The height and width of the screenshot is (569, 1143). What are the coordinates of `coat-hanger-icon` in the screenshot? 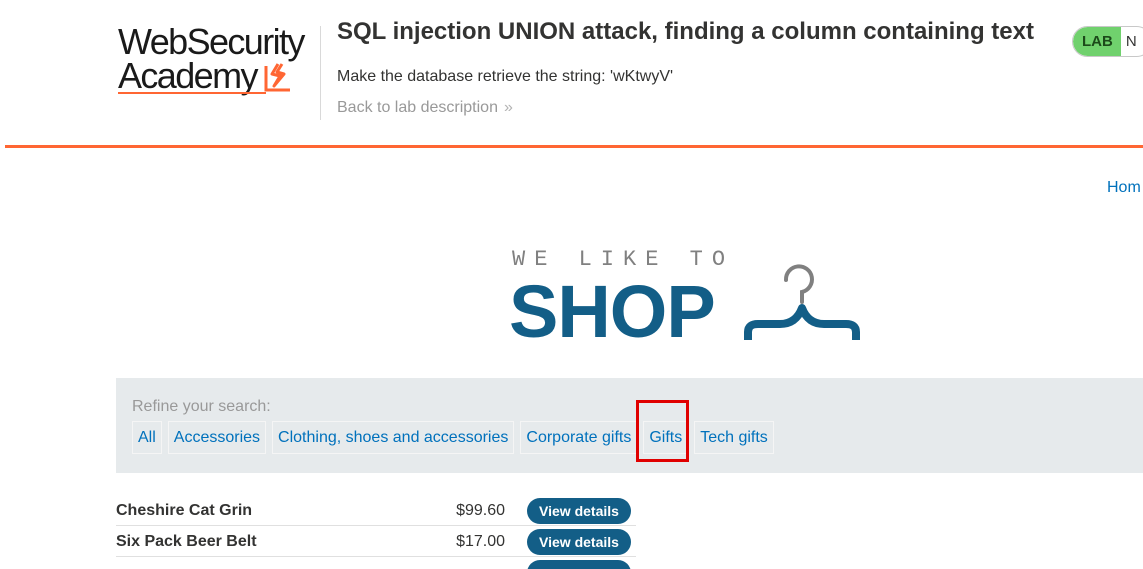 It's located at (802, 302).